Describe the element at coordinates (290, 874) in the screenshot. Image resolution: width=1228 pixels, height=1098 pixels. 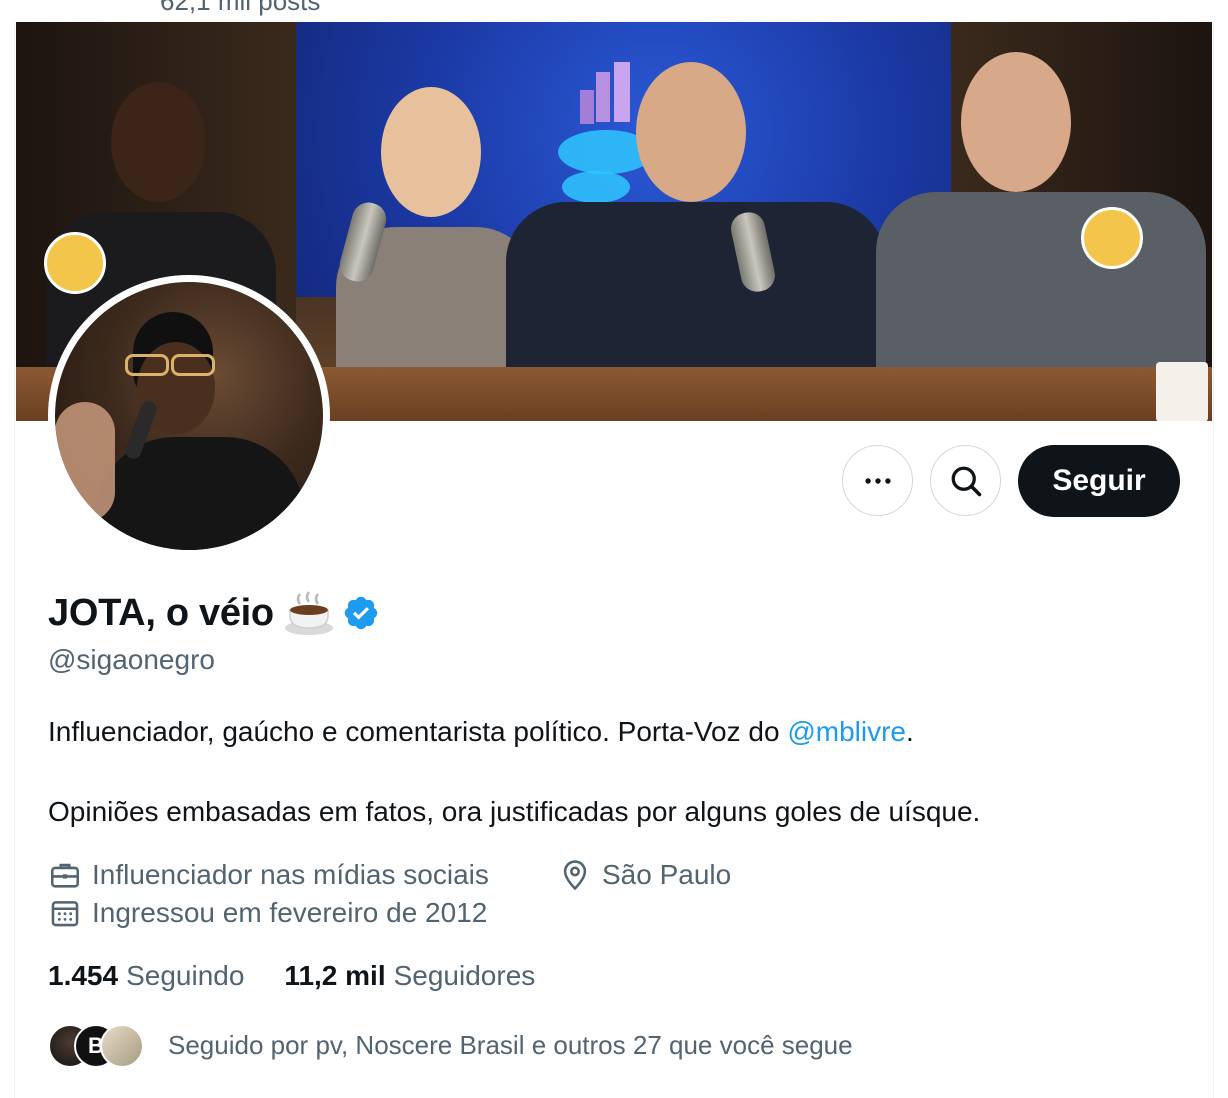
I see `category-text: Influenciador nas mídias sociais` at that location.